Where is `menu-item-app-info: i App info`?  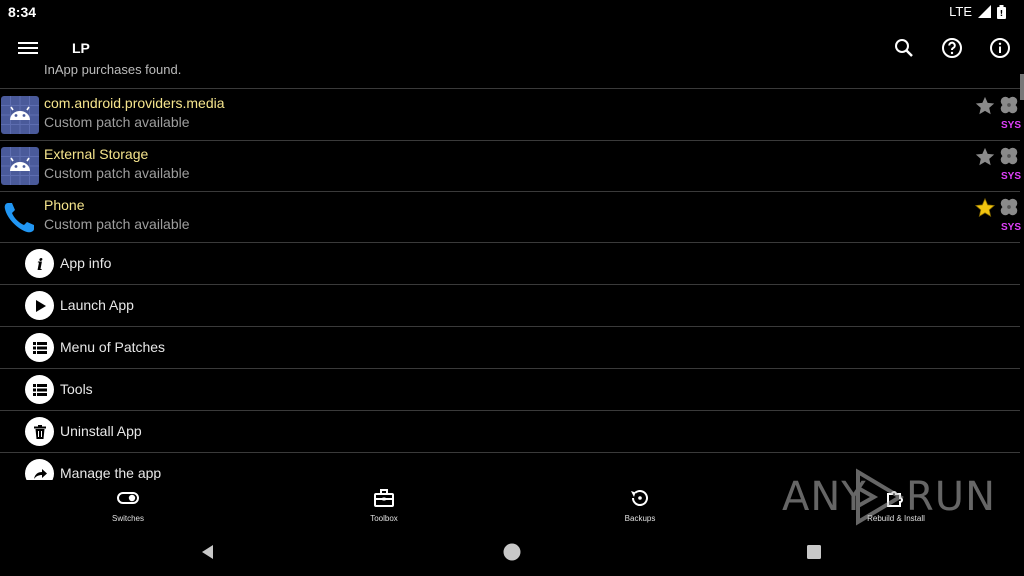
menu-item-app-info: i App info is located at coordinates (510, 263).